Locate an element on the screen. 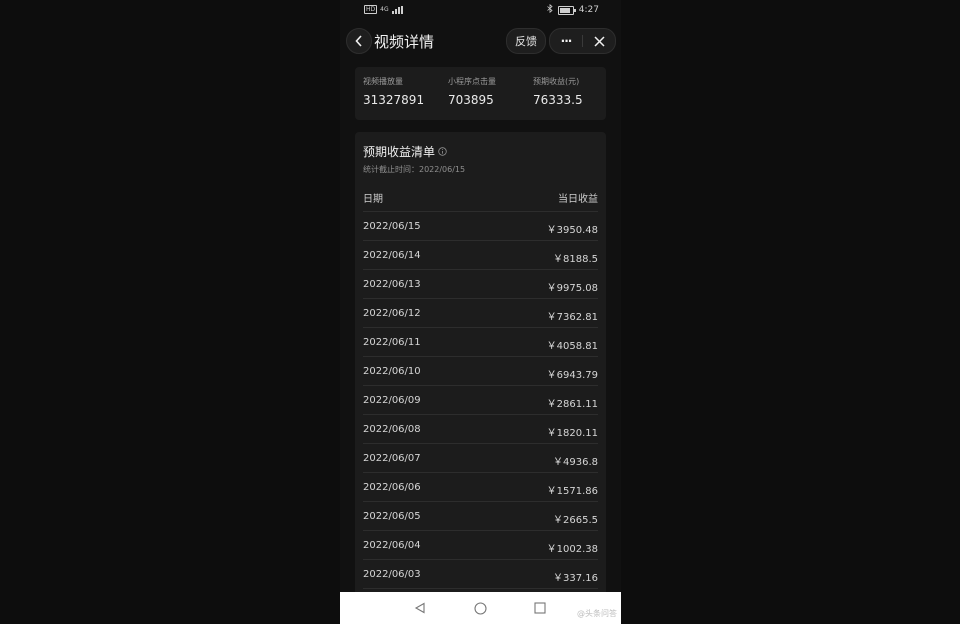  row-amount: ￥2665.5 is located at coordinates (575, 520).